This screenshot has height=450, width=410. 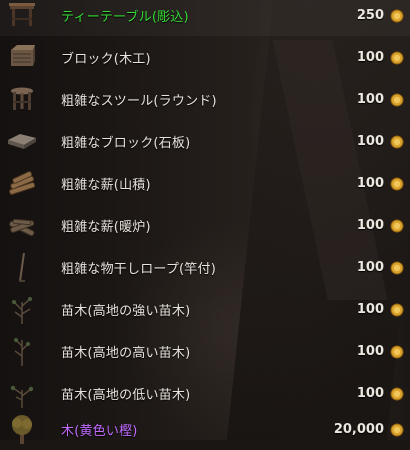 I want to click on item-name: 粗雑なスツール(ラウンド), so click(x=139, y=101).